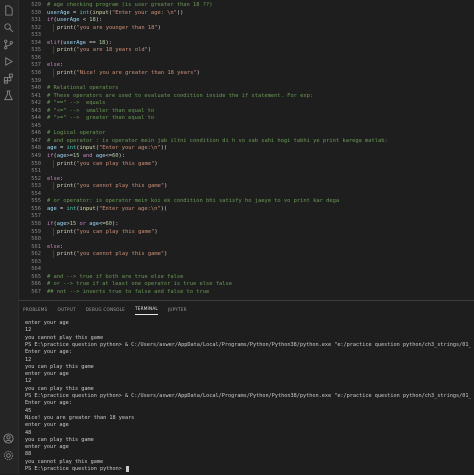 Image resolution: width=474 pixels, height=475 pixels. Describe the element at coordinates (136, 72) in the screenshot. I see `code-token: "Nice! you are greater than 18 years"` at that location.